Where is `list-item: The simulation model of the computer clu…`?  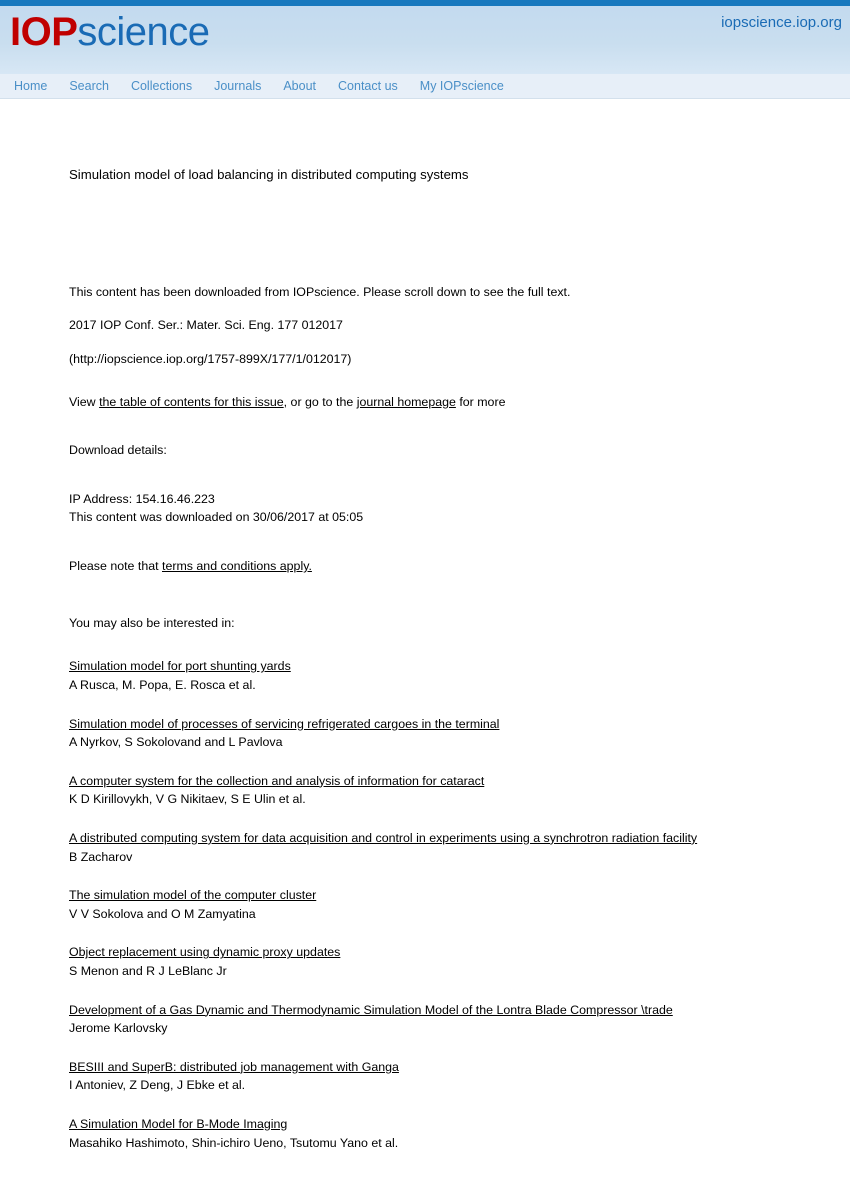 list-item: The simulation model of the computer clu… is located at coordinates (439, 904).